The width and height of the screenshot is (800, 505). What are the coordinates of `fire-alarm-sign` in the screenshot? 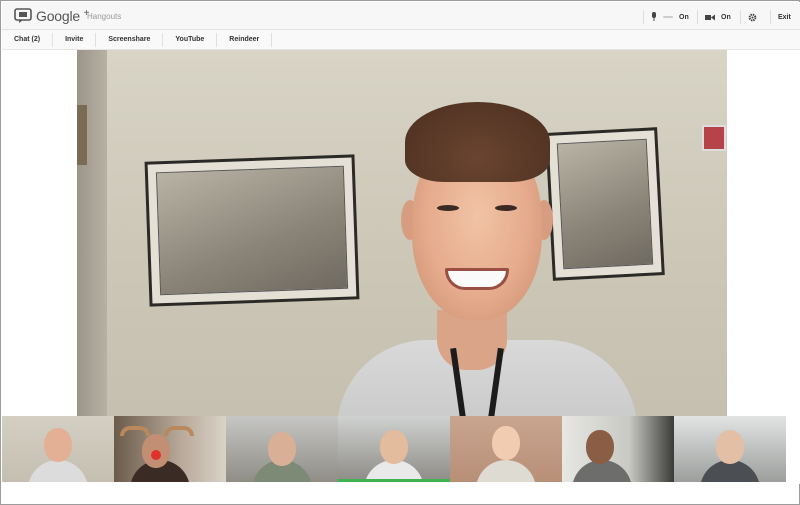 It's located at (714, 138).